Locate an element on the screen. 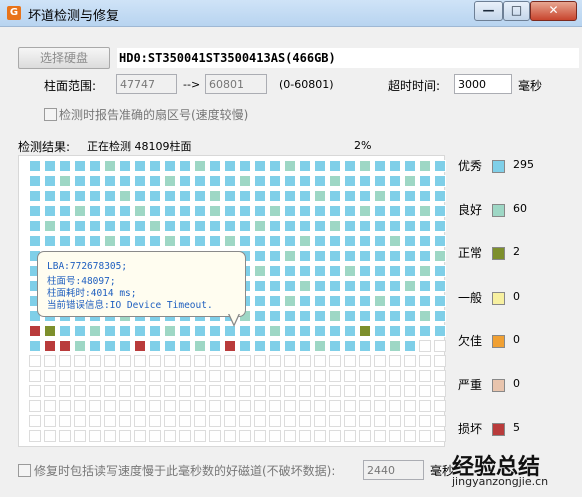 This screenshot has height=497, width=582. report-sector-checkbox is located at coordinates (50, 114).